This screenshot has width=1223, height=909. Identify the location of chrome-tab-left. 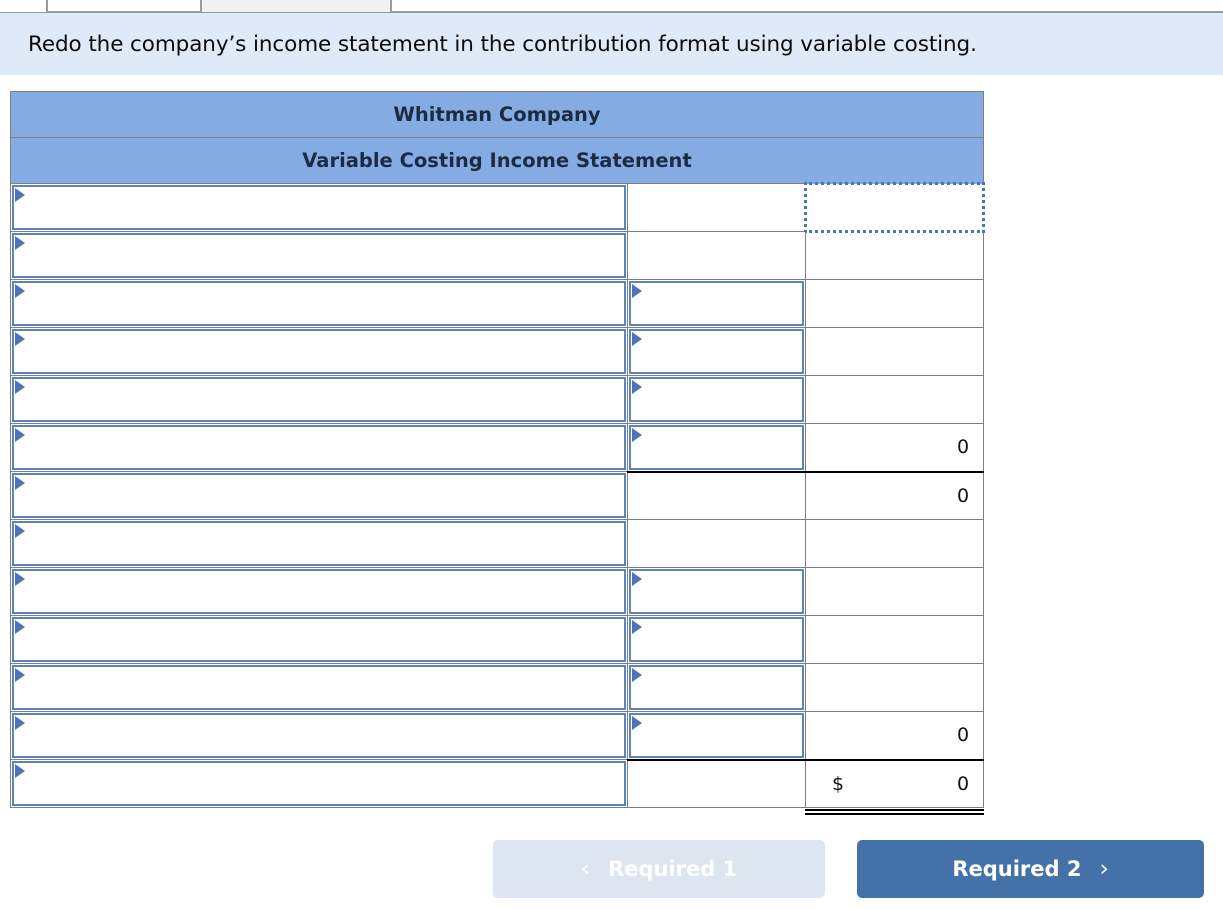
(24, 6).